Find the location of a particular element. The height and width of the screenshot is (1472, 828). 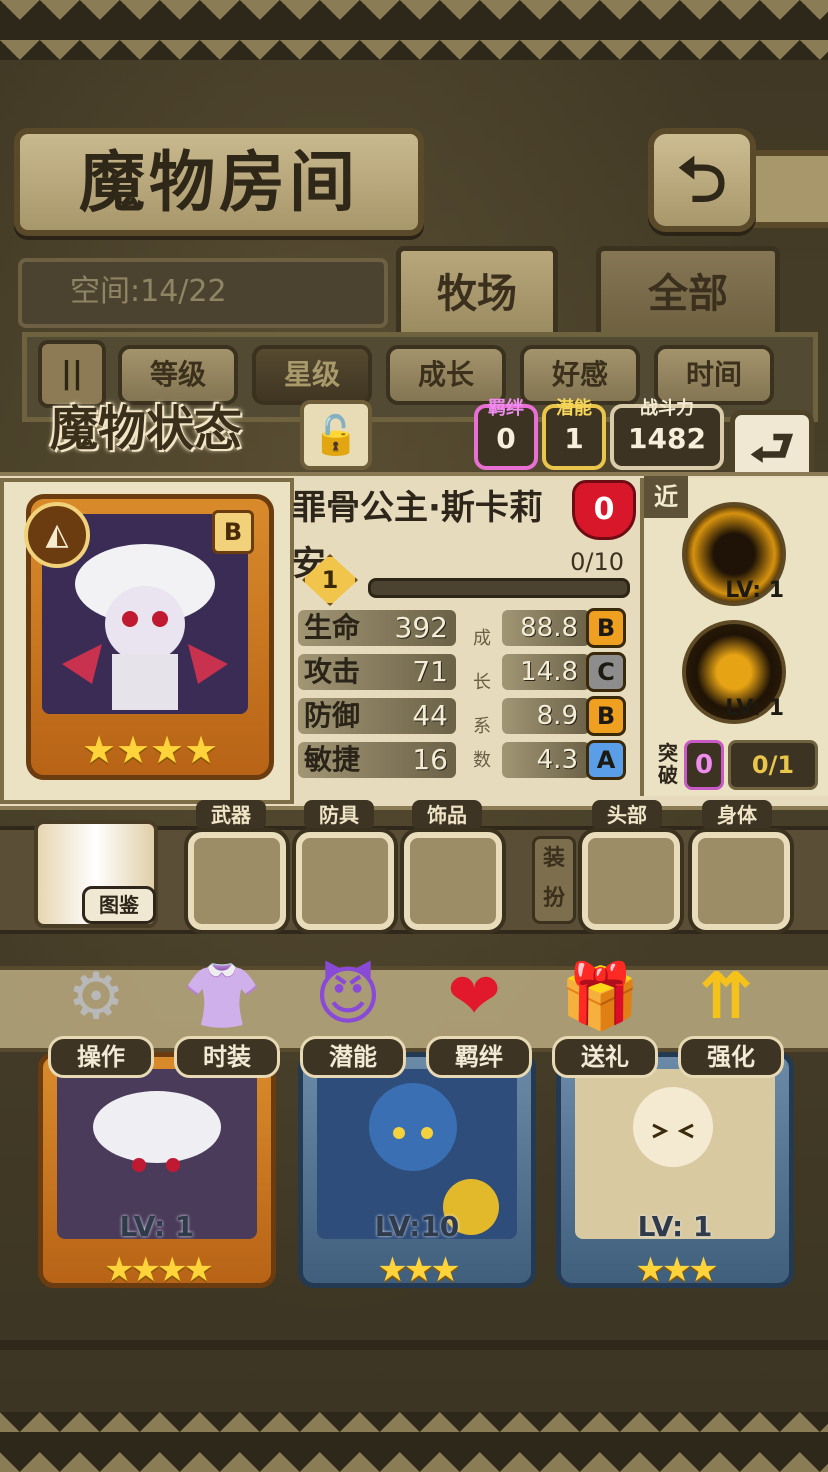

operate-button: 操作 is located at coordinates (101, 1057).